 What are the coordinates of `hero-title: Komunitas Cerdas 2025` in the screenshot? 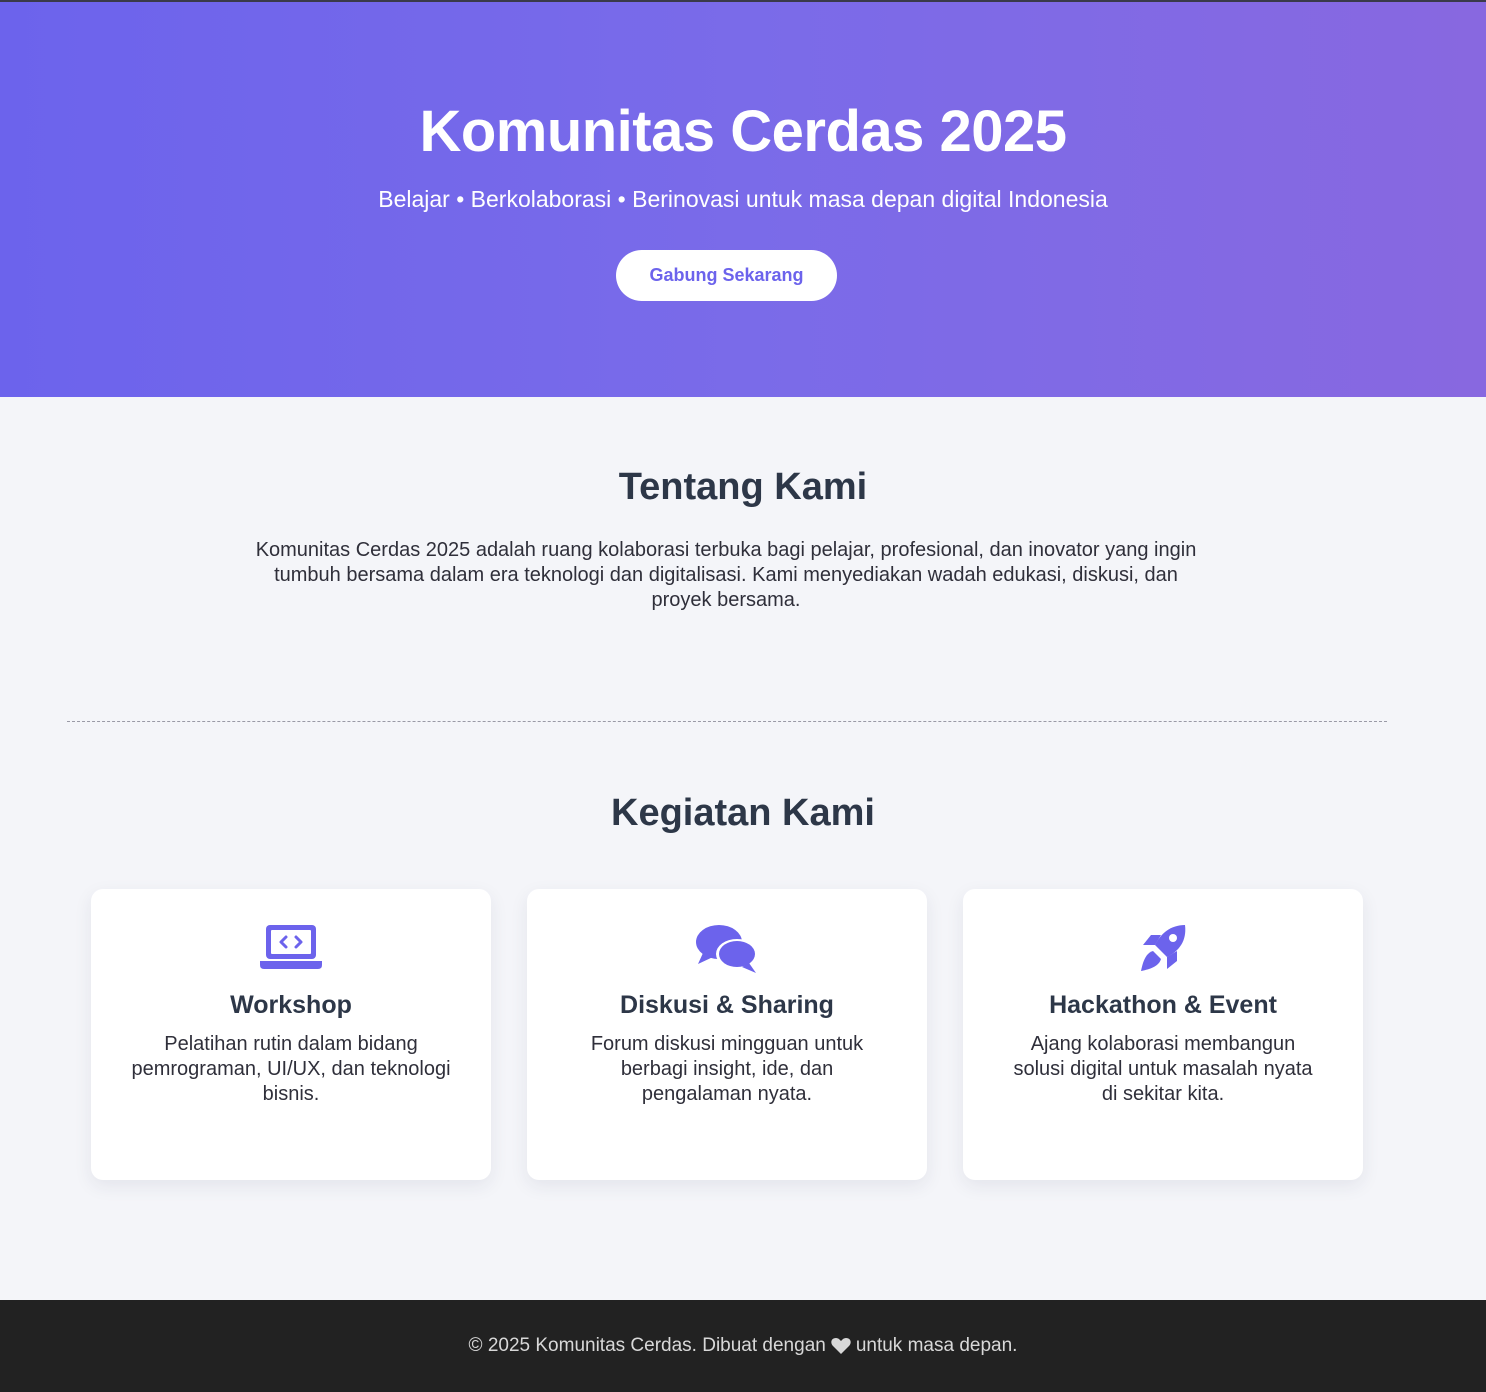 It's located at (743, 131).